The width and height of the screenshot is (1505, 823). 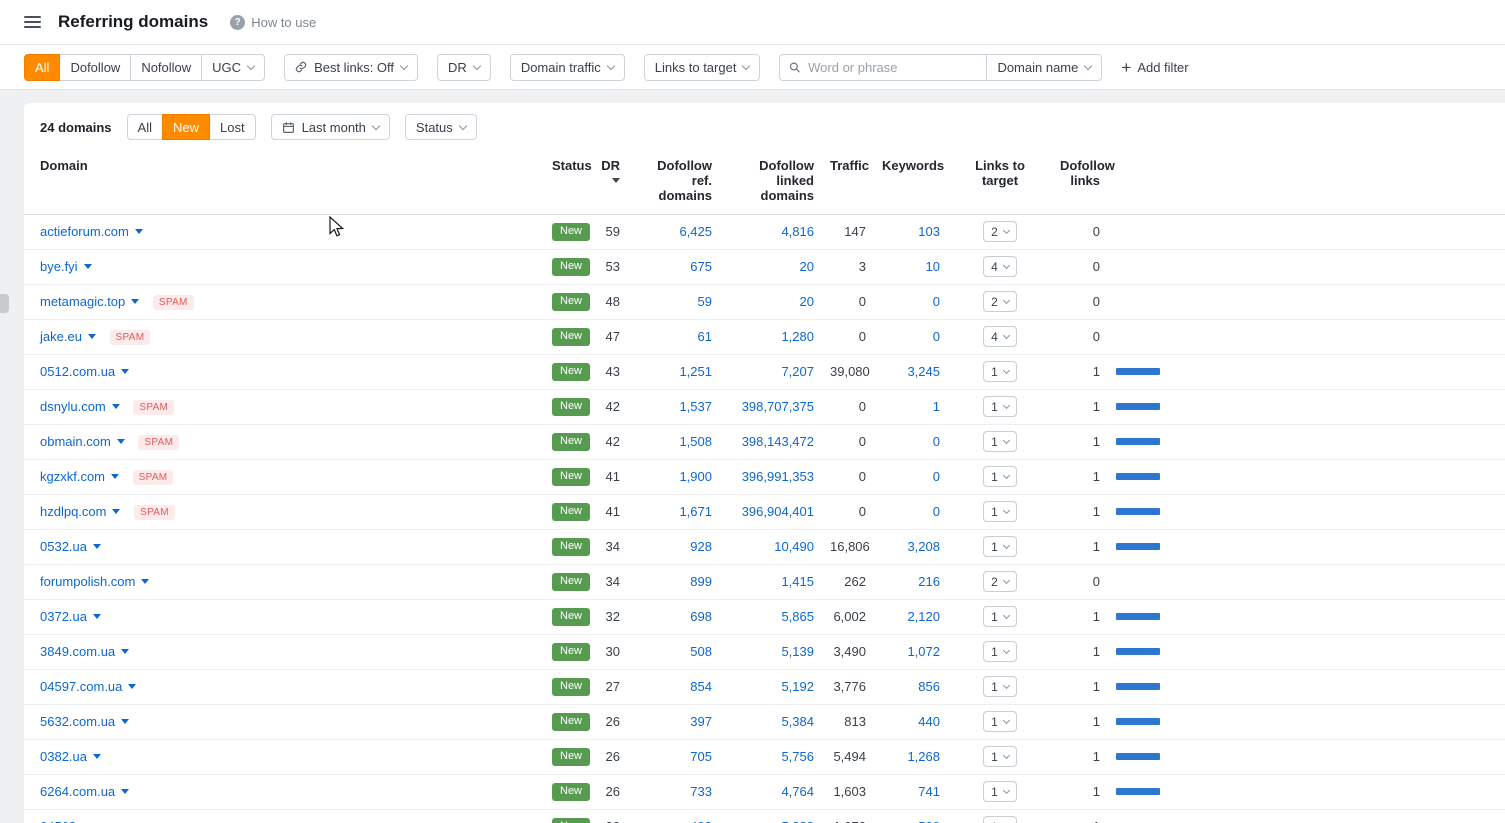 I want to click on dofollow-linked-domains-link: 10,490, so click(x=794, y=546).